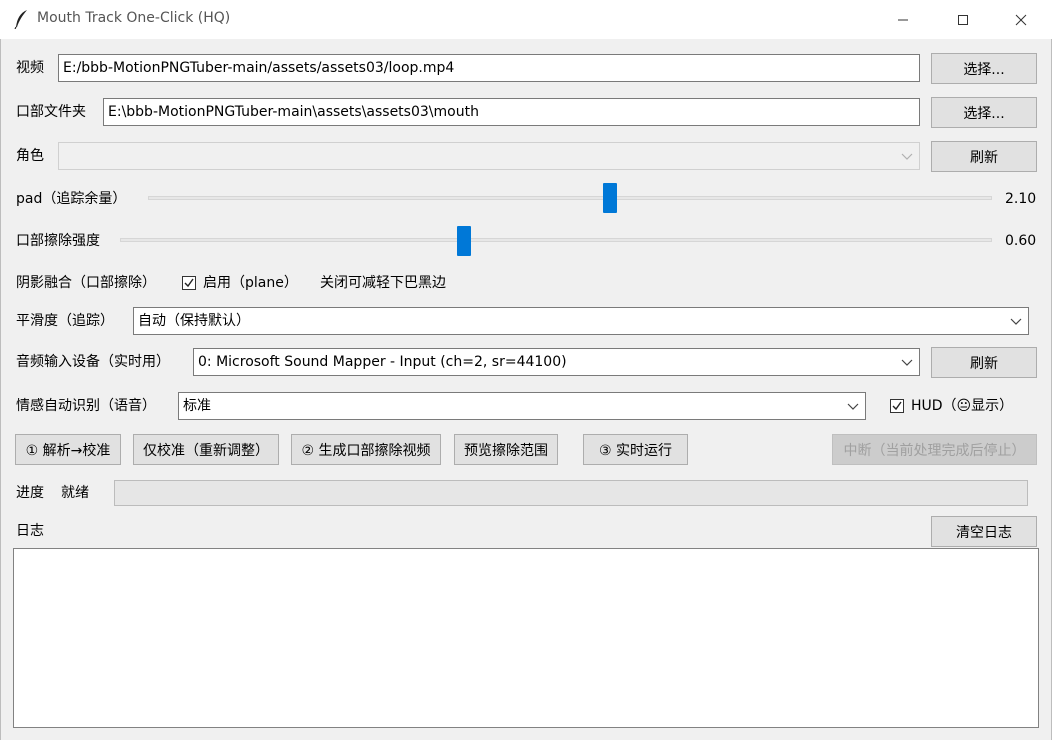 This screenshot has height=740, width=1052. What do you see at coordinates (86, 283) in the screenshot?
I see `shadow-blend-label: 阴影融合（口部擦除）` at bounding box center [86, 283].